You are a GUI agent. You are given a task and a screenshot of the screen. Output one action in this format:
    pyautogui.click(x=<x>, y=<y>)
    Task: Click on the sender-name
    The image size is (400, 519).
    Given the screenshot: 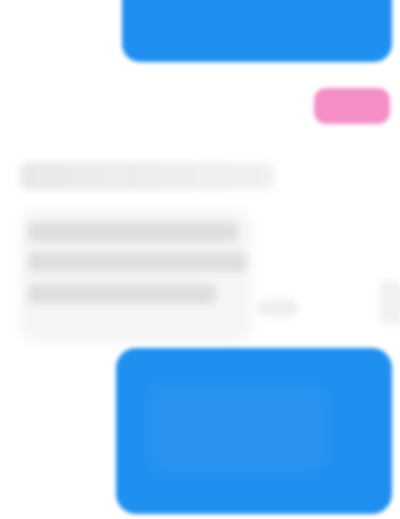 What is the action you would take?
    pyautogui.click(x=147, y=176)
    